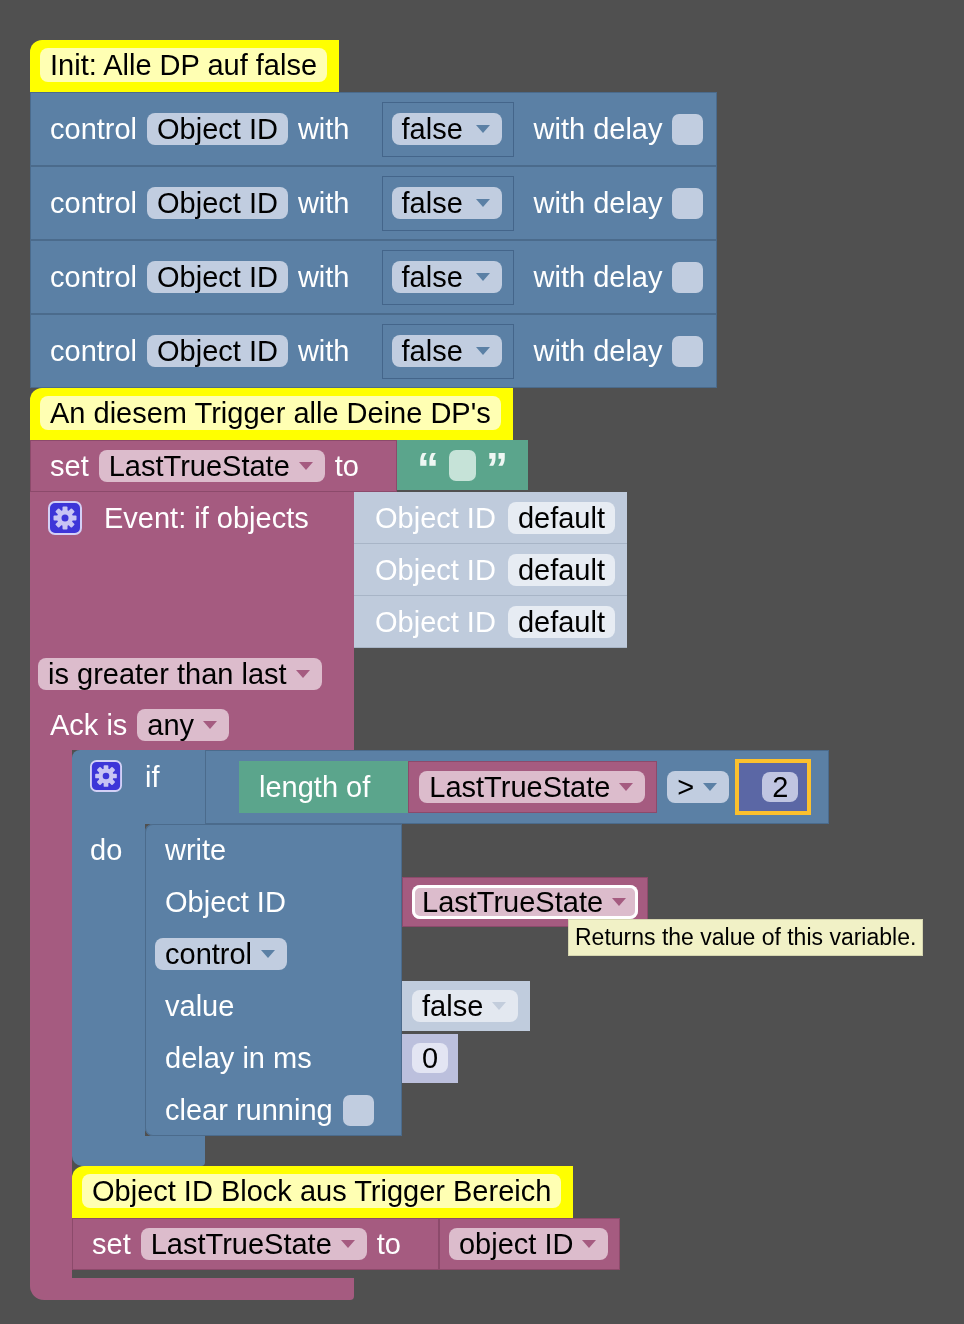 This screenshot has width=964, height=1324. Describe the element at coordinates (221, 954) in the screenshot. I see `mode-dropdown: control` at that location.